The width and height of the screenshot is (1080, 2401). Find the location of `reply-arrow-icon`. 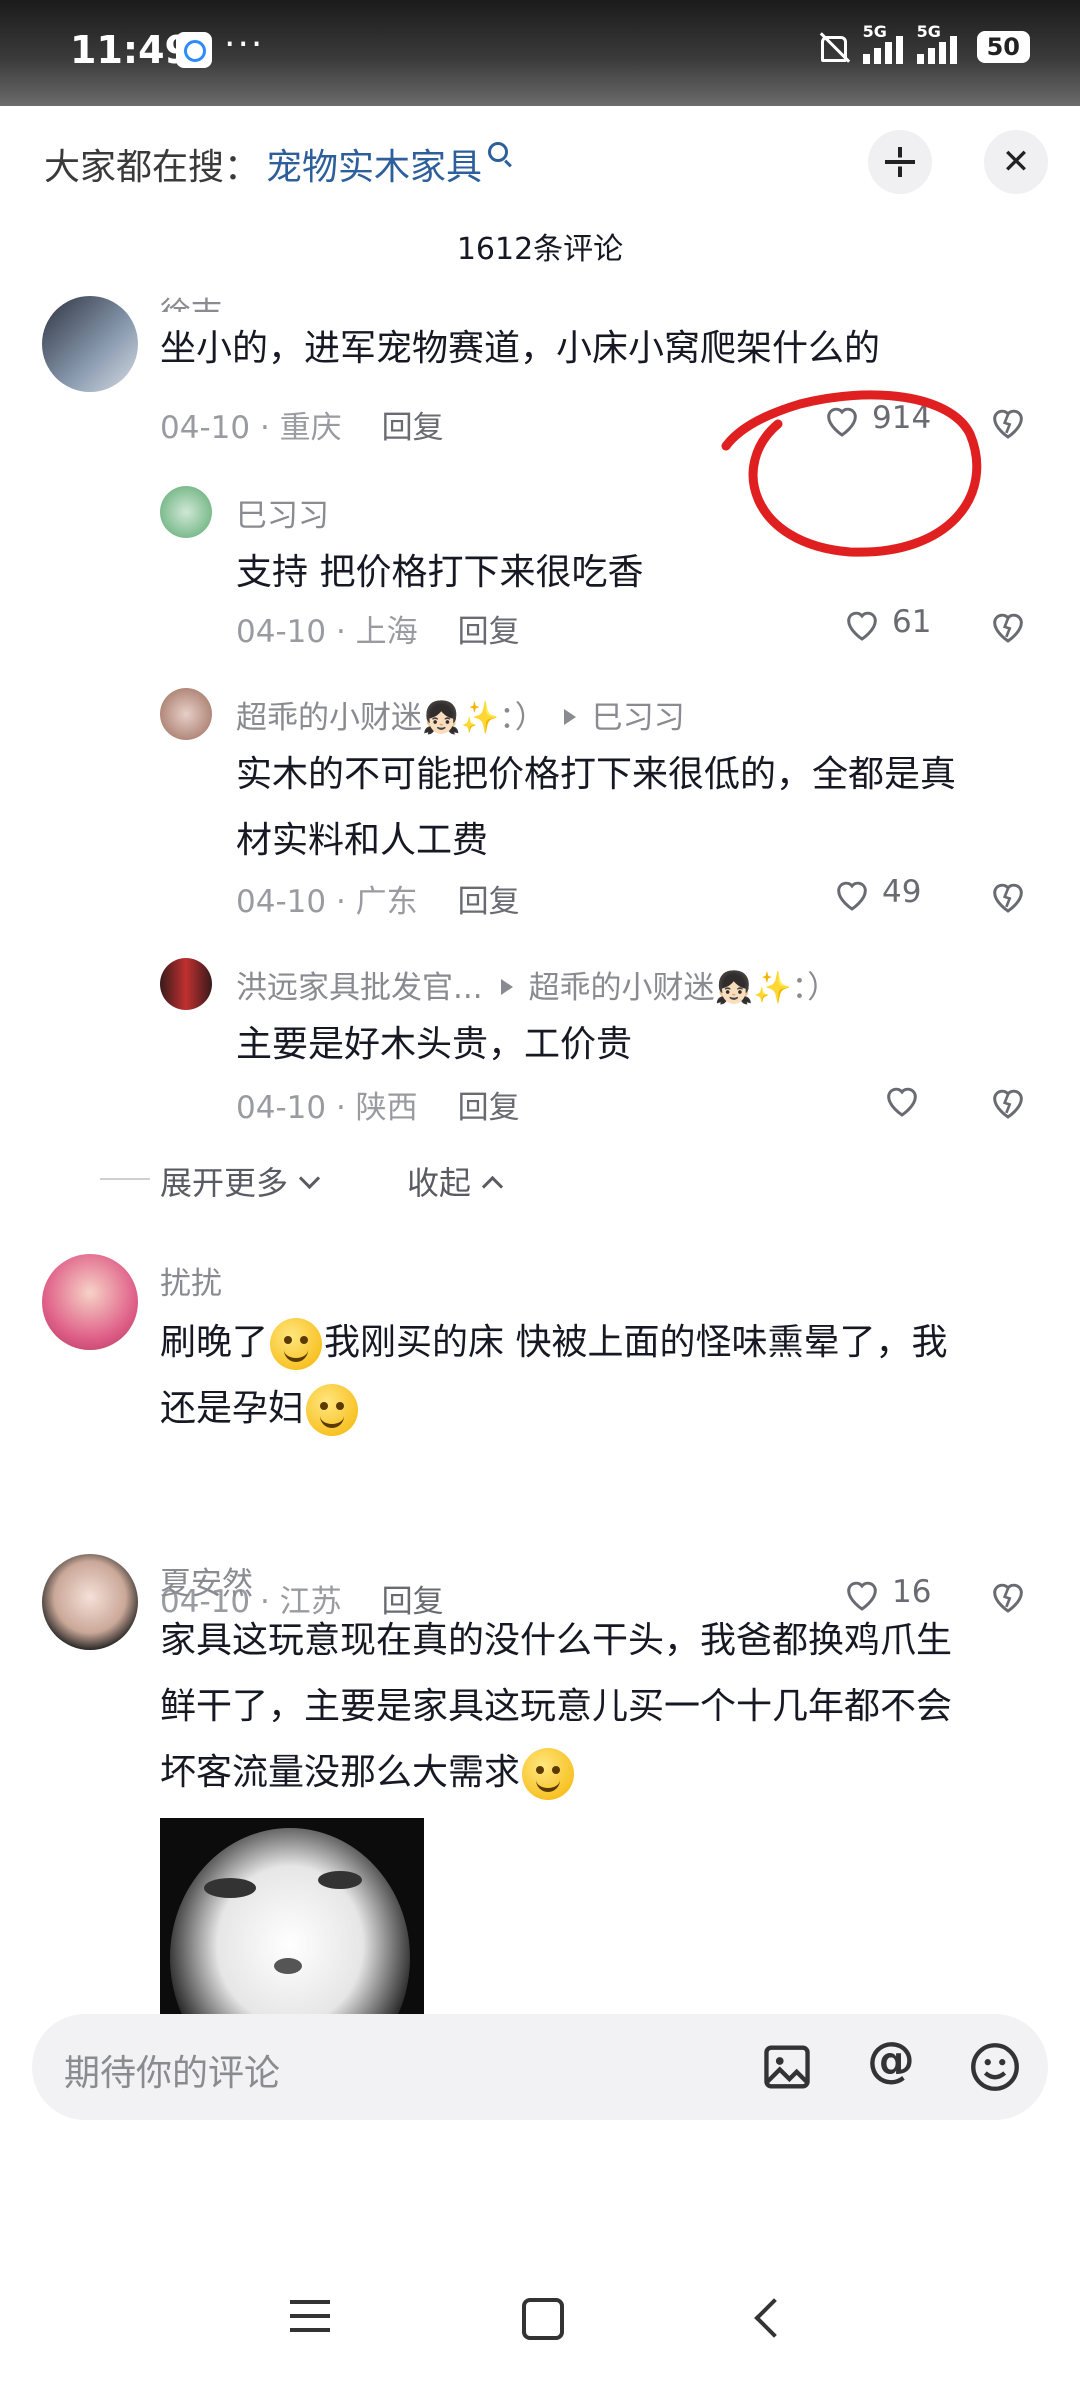

reply-arrow-icon is located at coordinates (506, 987).